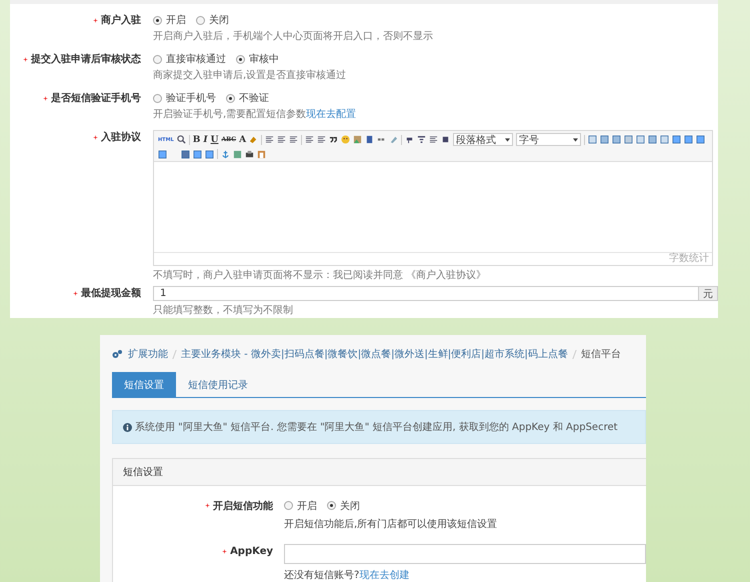  Describe the element at coordinates (96, 98) in the screenshot. I see `field-label: 是否短信验证手机号` at that location.